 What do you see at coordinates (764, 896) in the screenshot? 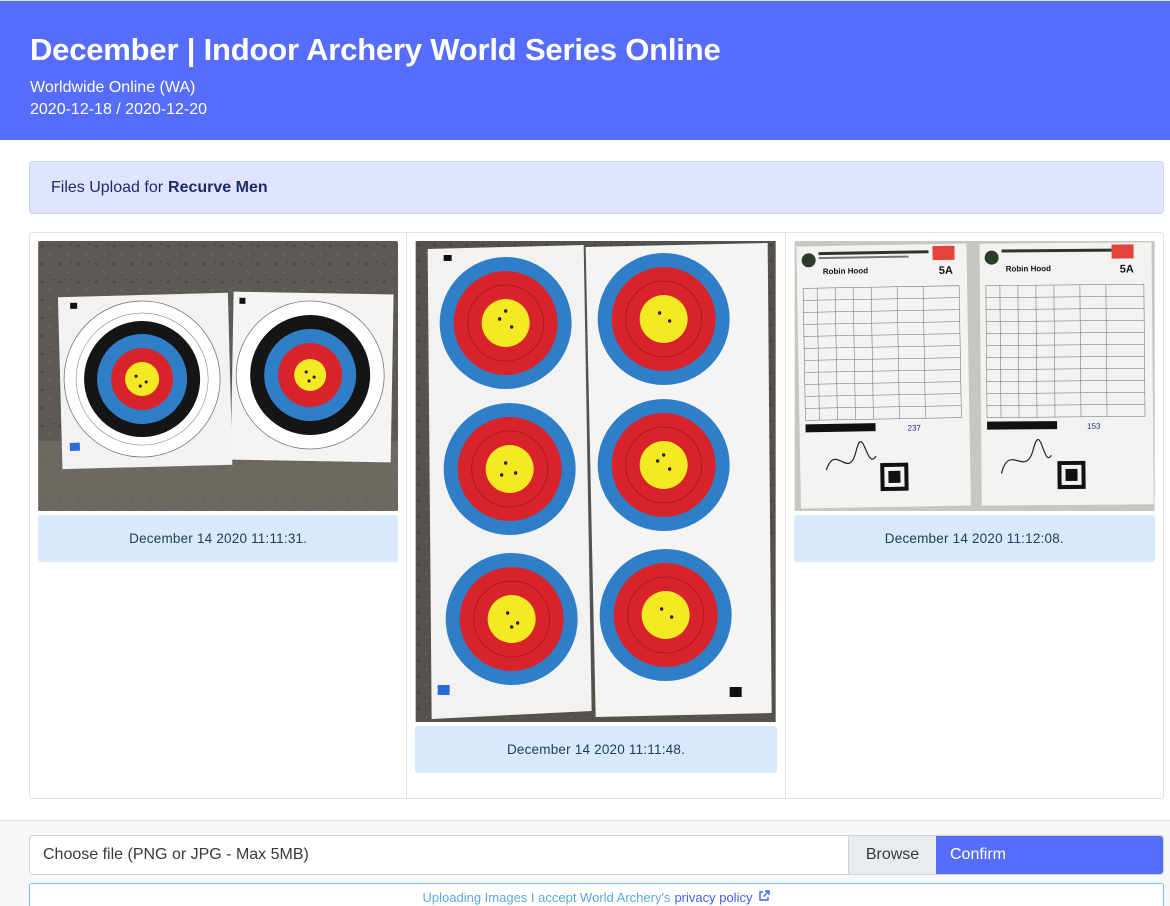
I see `external-link-icon` at bounding box center [764, 896].